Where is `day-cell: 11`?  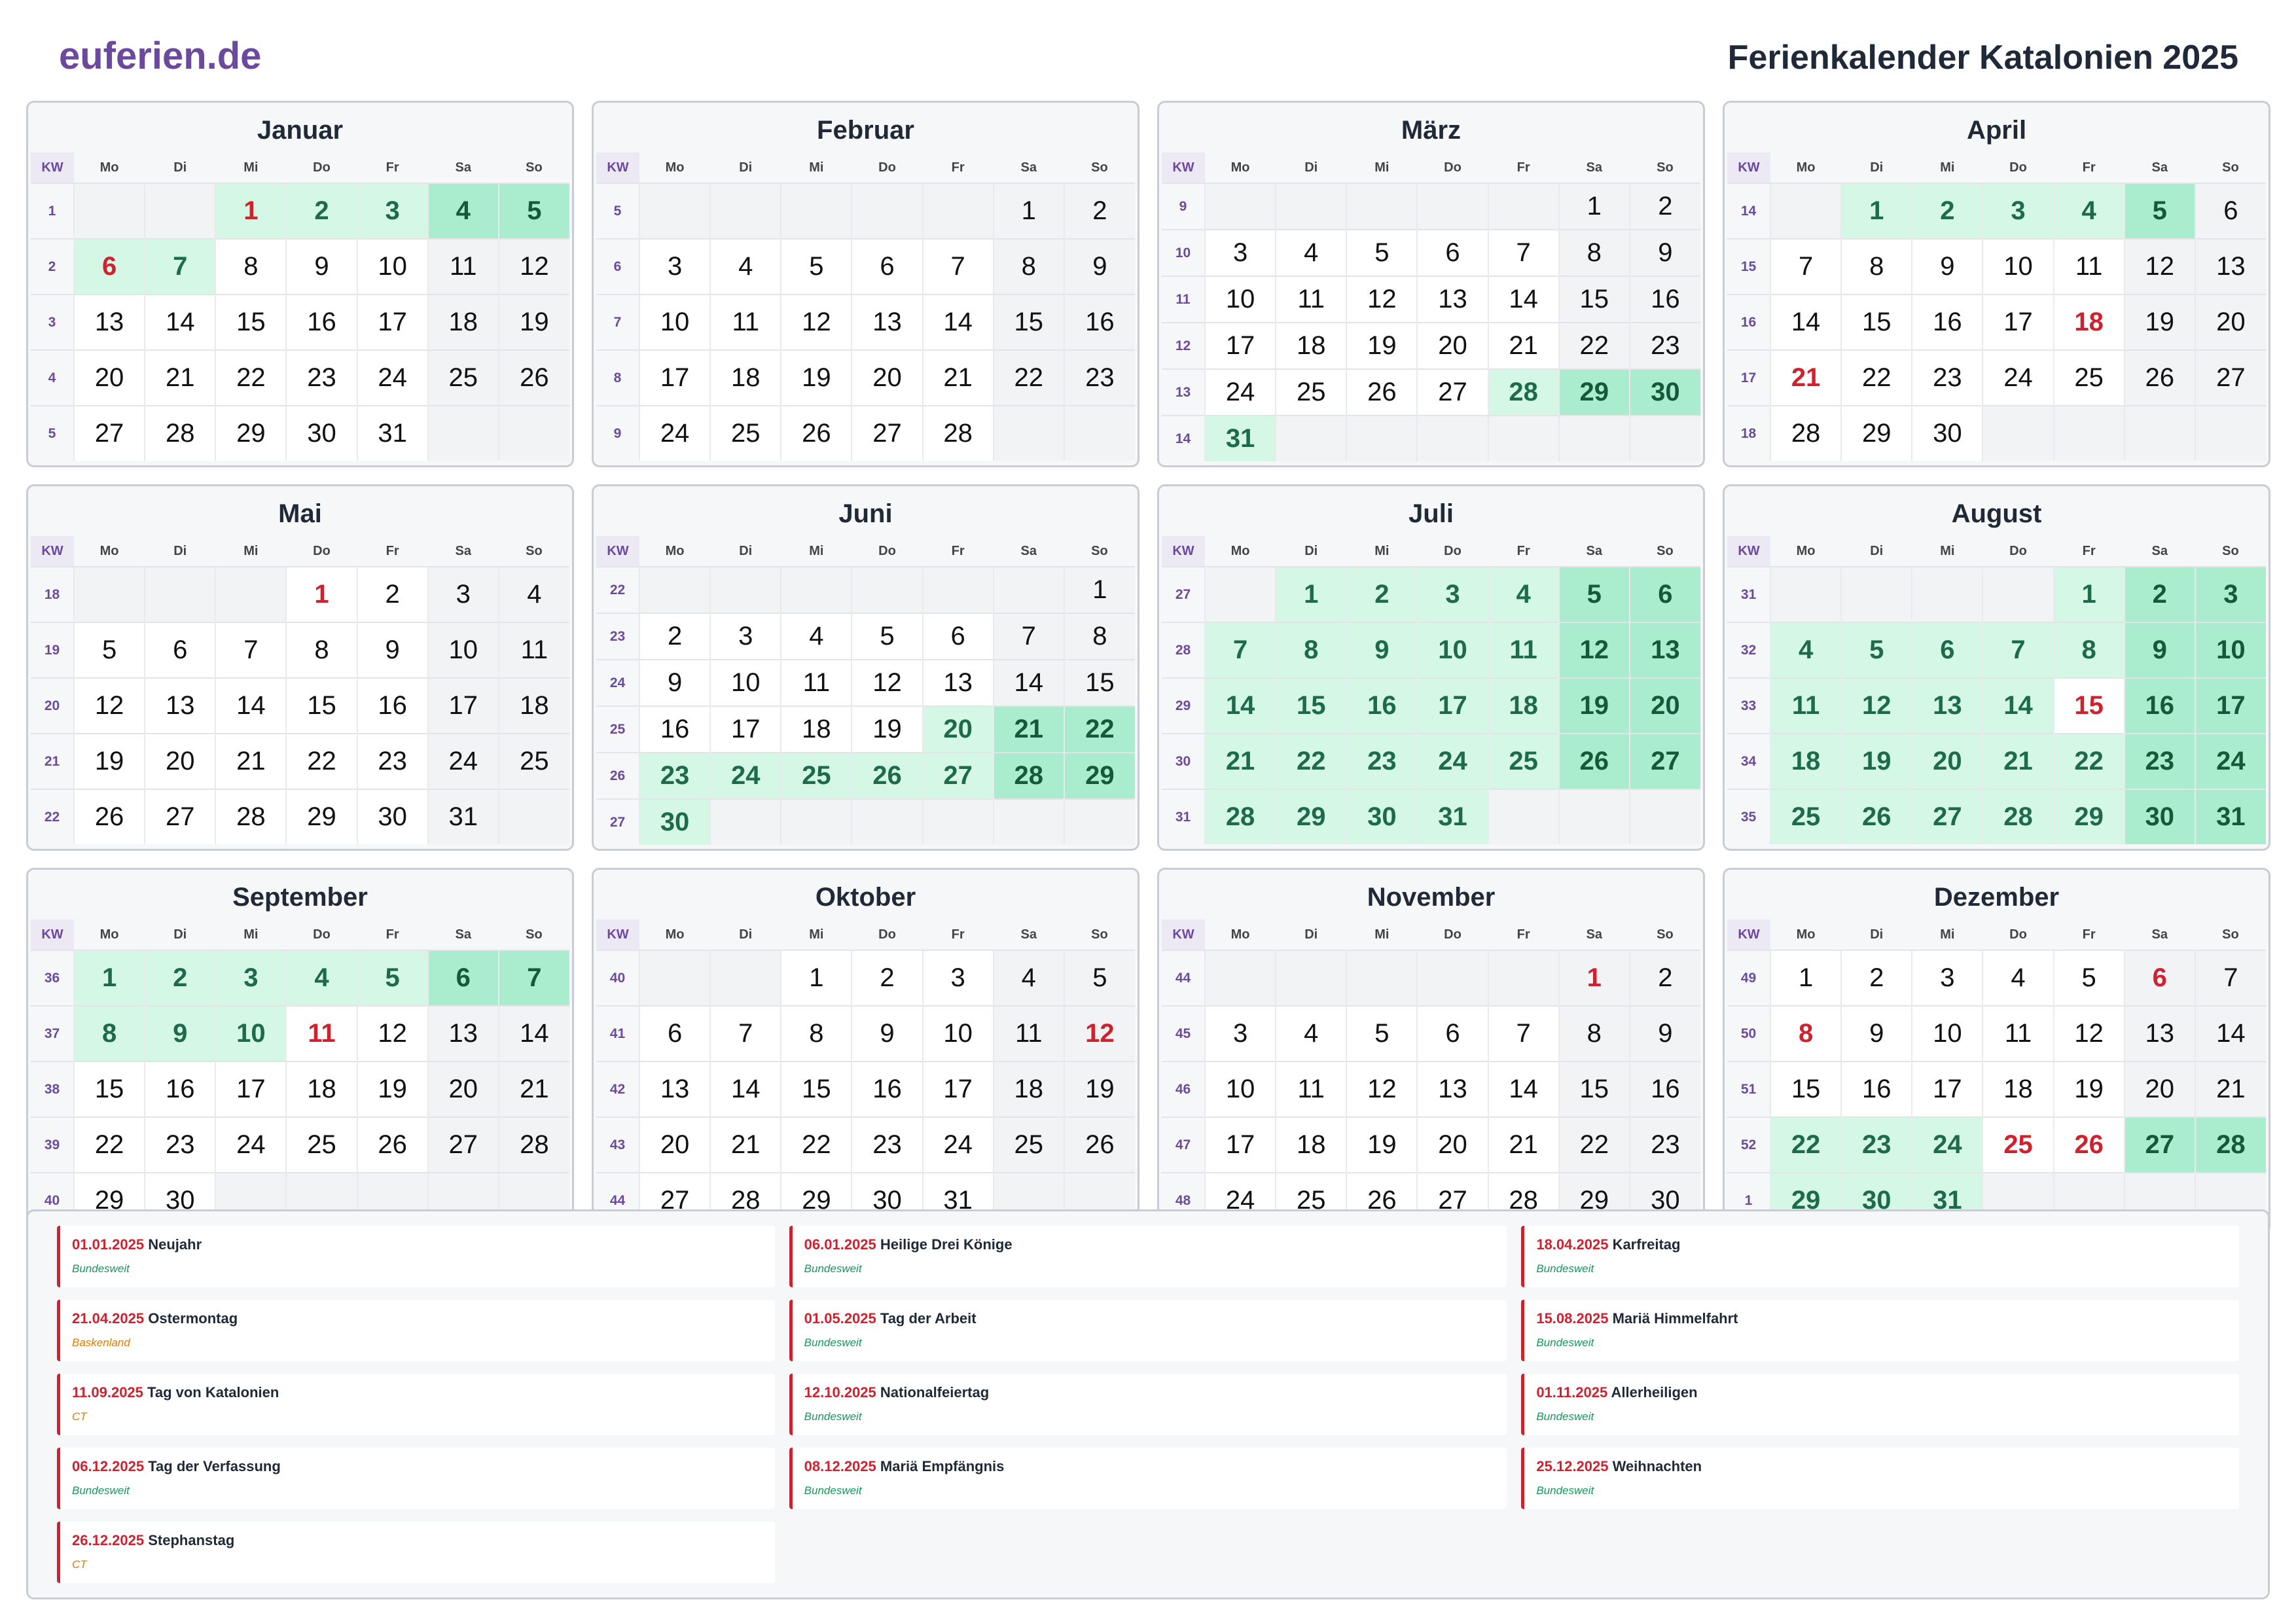
day-cell: 11 is located at coordinates (2018, 1033).